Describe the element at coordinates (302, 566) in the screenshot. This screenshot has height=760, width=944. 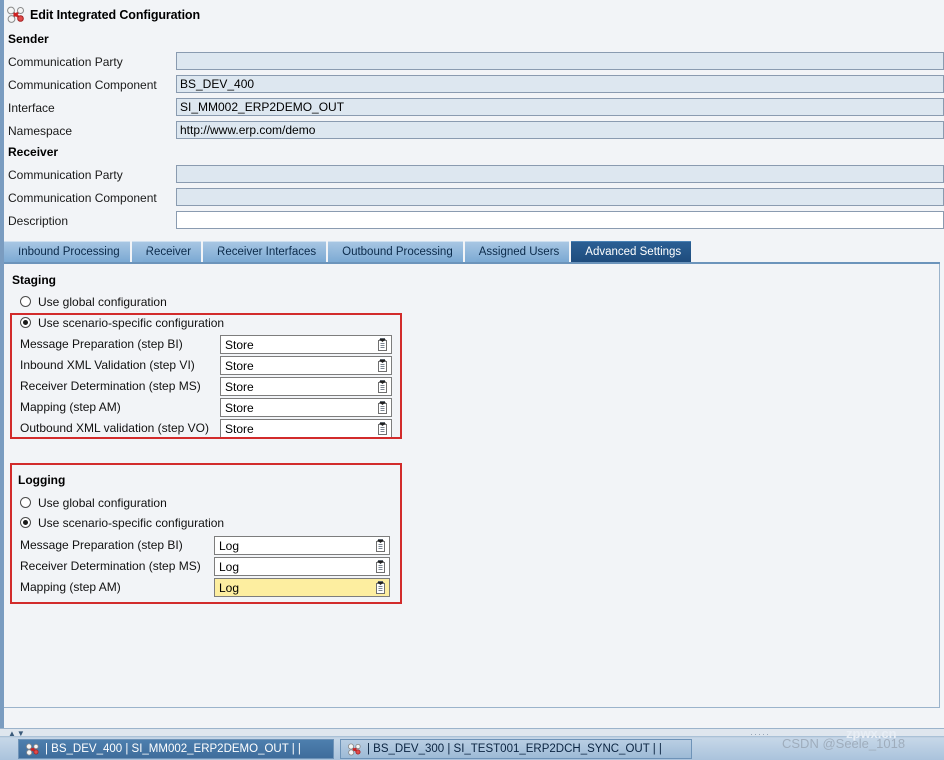
I see `logging-receiver-determination-select: Log` at that location.